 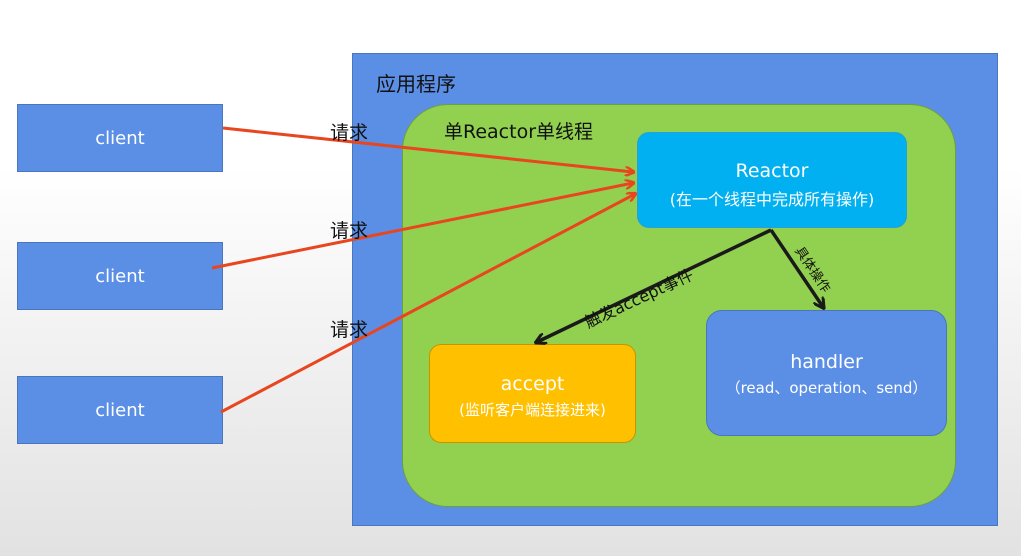 What do you see at coordinates (349, 330) in the screenshot?
I see `request-label-3: 请求` at bounding box center [349, 330].